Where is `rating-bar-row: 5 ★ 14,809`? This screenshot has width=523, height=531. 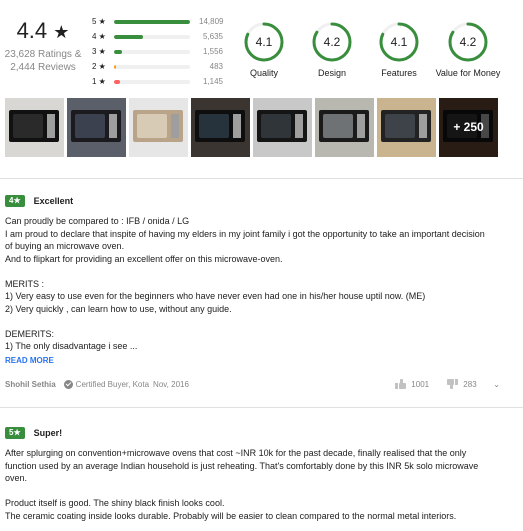 rating-bar-row: 5 ★ 14,809 is located at coordinates (160, 21).